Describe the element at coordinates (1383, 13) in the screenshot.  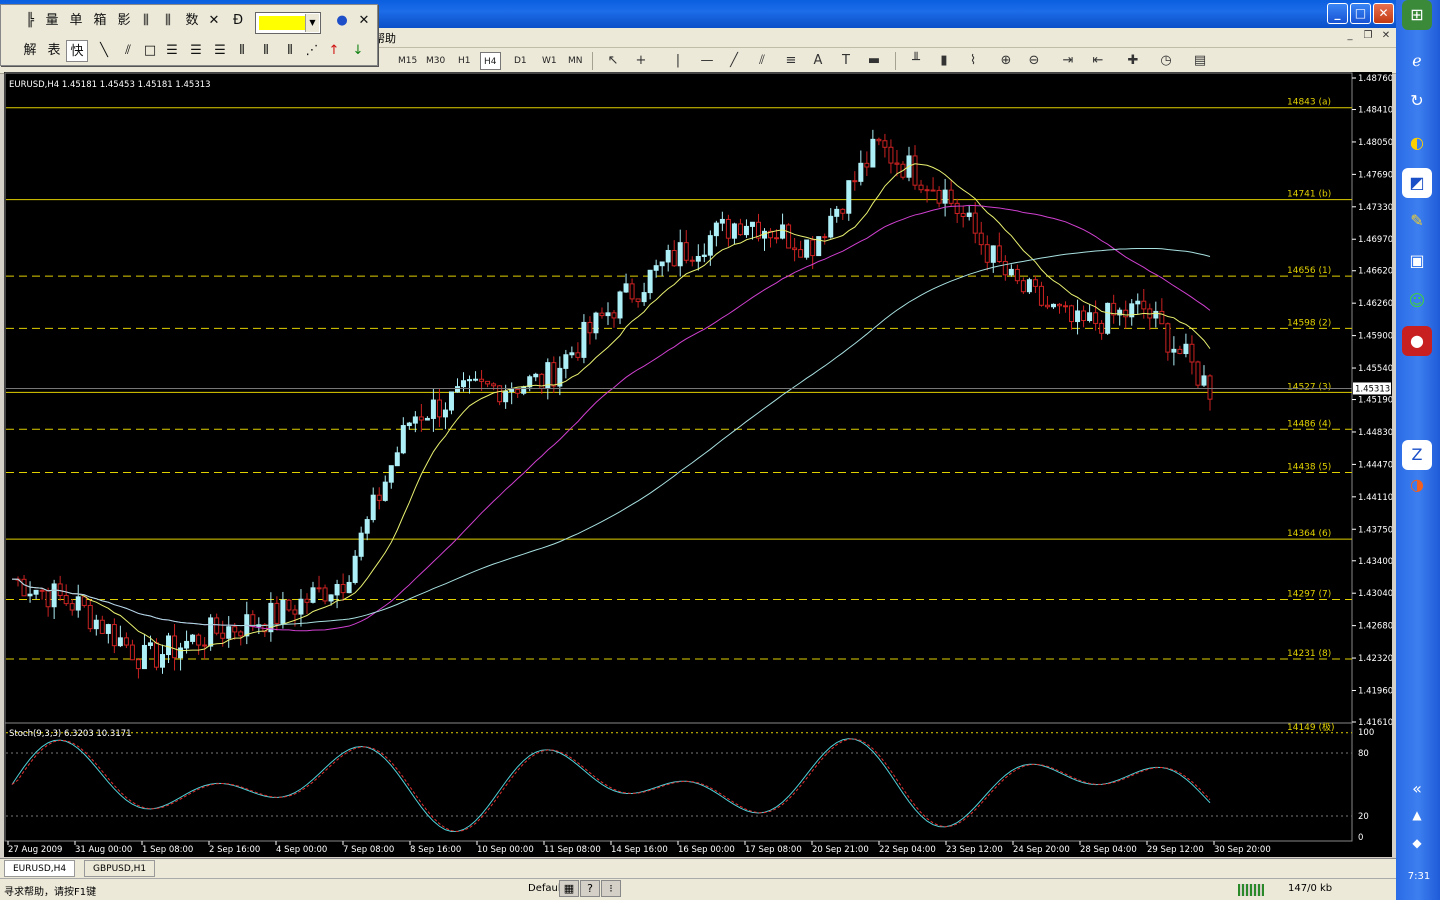
I see `close-button: ✕` at that location.